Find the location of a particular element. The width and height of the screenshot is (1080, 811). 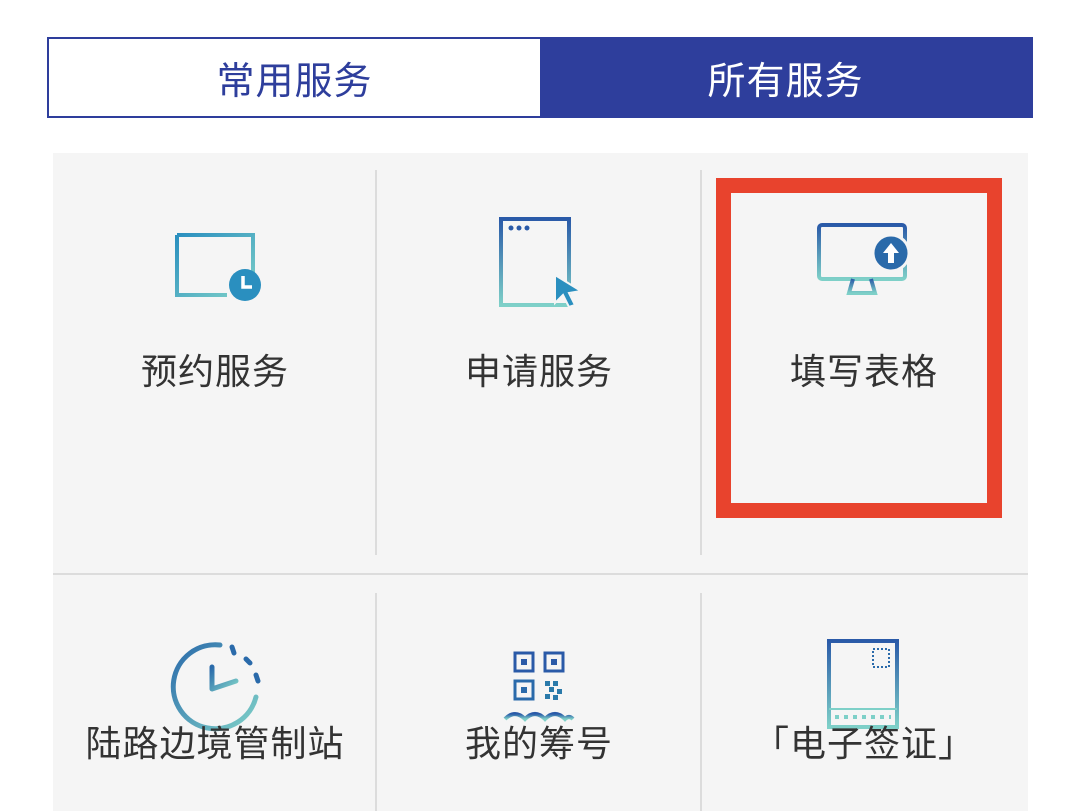

service-label: 预约服务 is located at coordinates (214, 372).